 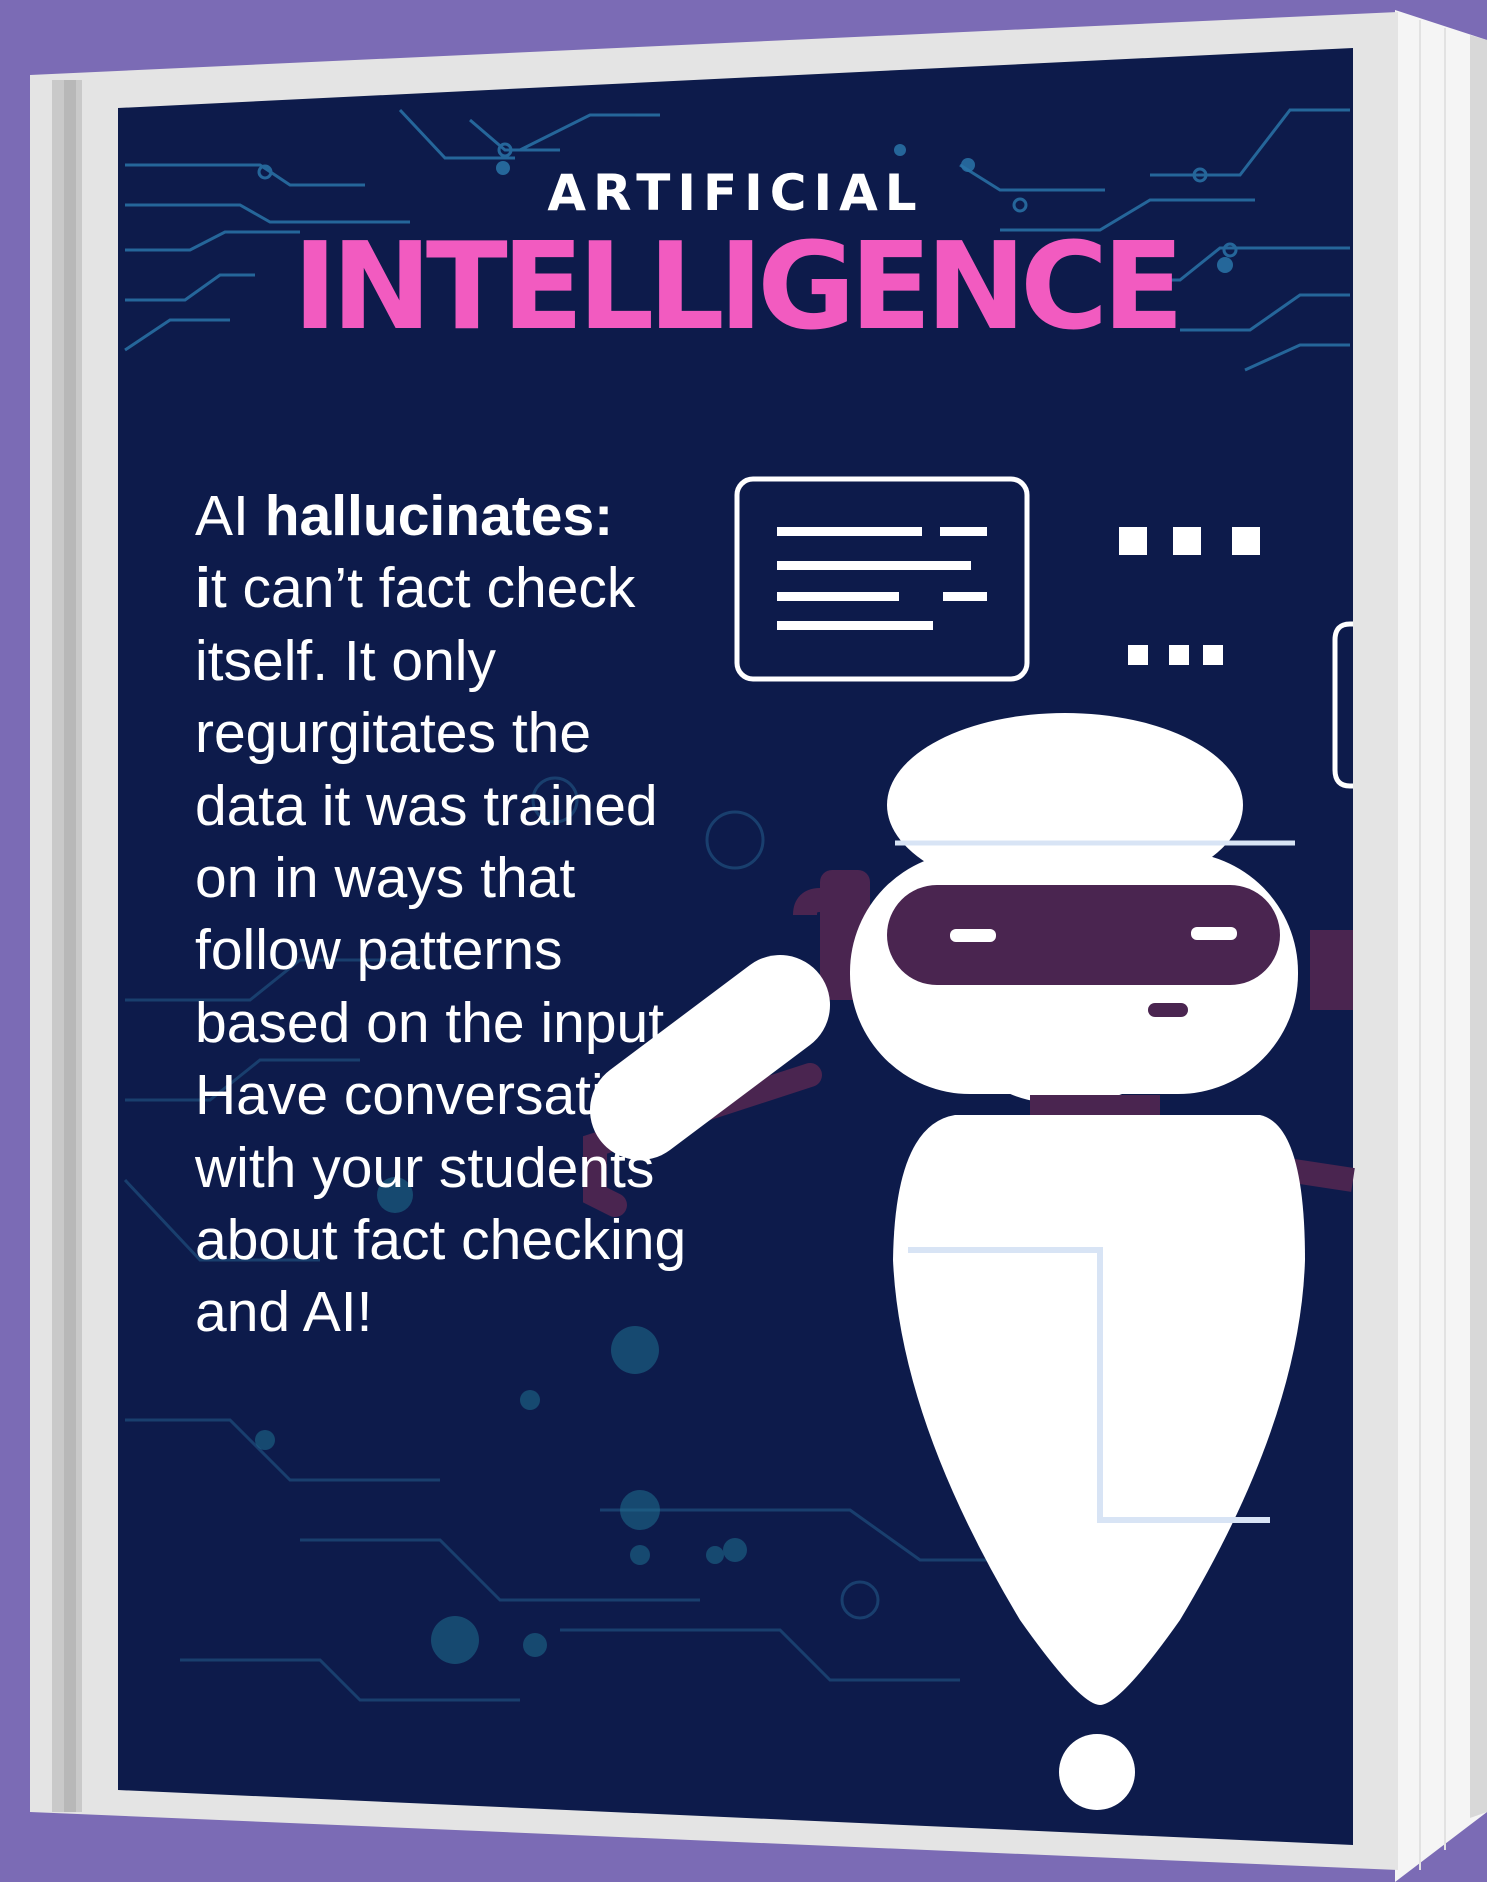 What do you see at coordinates (735, 193) in the screenshot?
I see `title-artificial: ARTIFICIAL` at bounding box center [735, 193].